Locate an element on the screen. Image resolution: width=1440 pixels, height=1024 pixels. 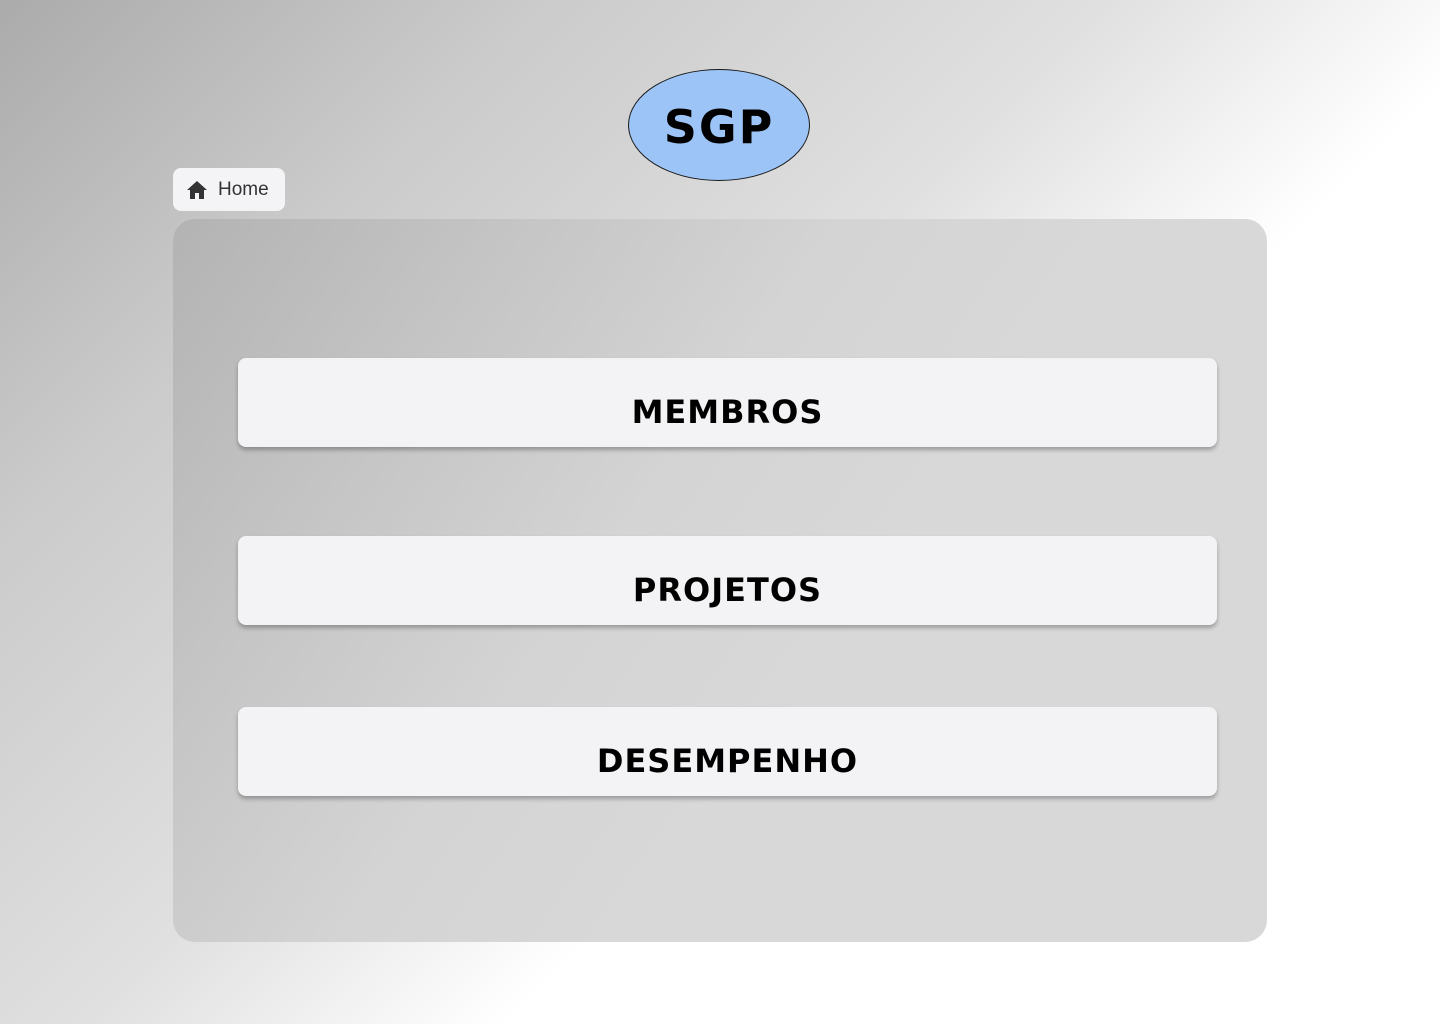
logo-text: SGP is located at coordinates (719, 127).